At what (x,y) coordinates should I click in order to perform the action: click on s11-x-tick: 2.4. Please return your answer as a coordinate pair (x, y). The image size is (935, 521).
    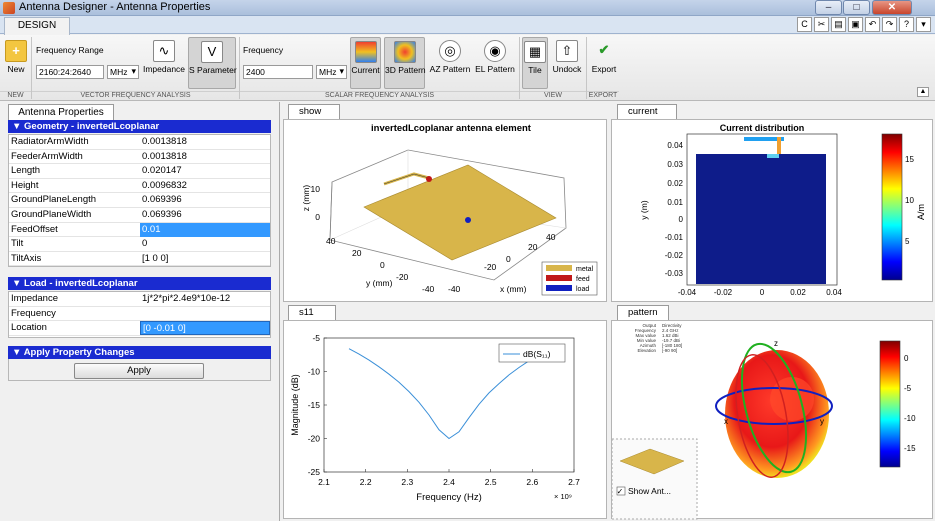
    Looking at the image, I should click on (449, 482).